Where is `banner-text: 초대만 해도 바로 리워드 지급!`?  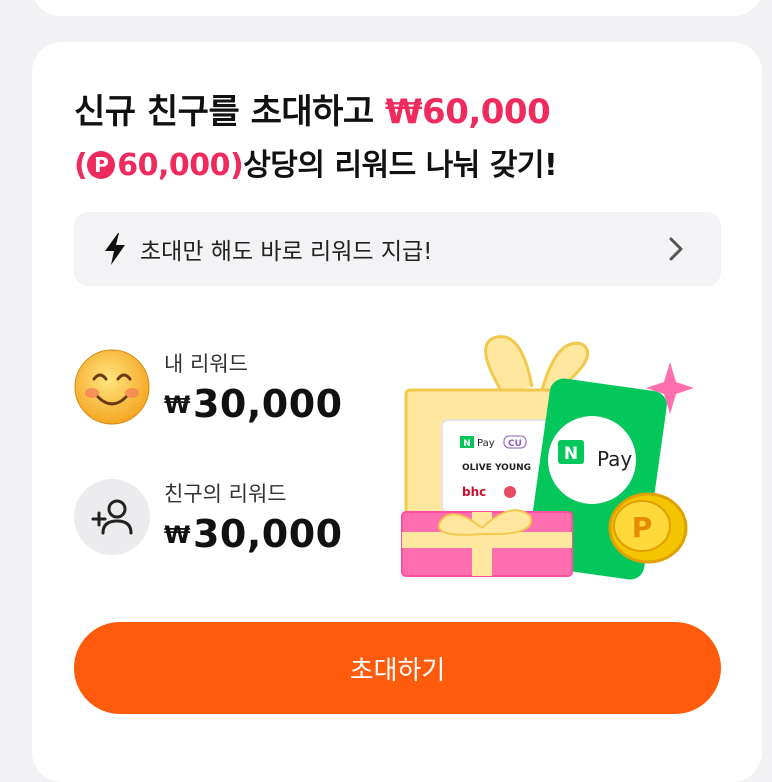 banner-text: 초대만 해도 바로 리워드 지급! is located at coordinates (286, 252).